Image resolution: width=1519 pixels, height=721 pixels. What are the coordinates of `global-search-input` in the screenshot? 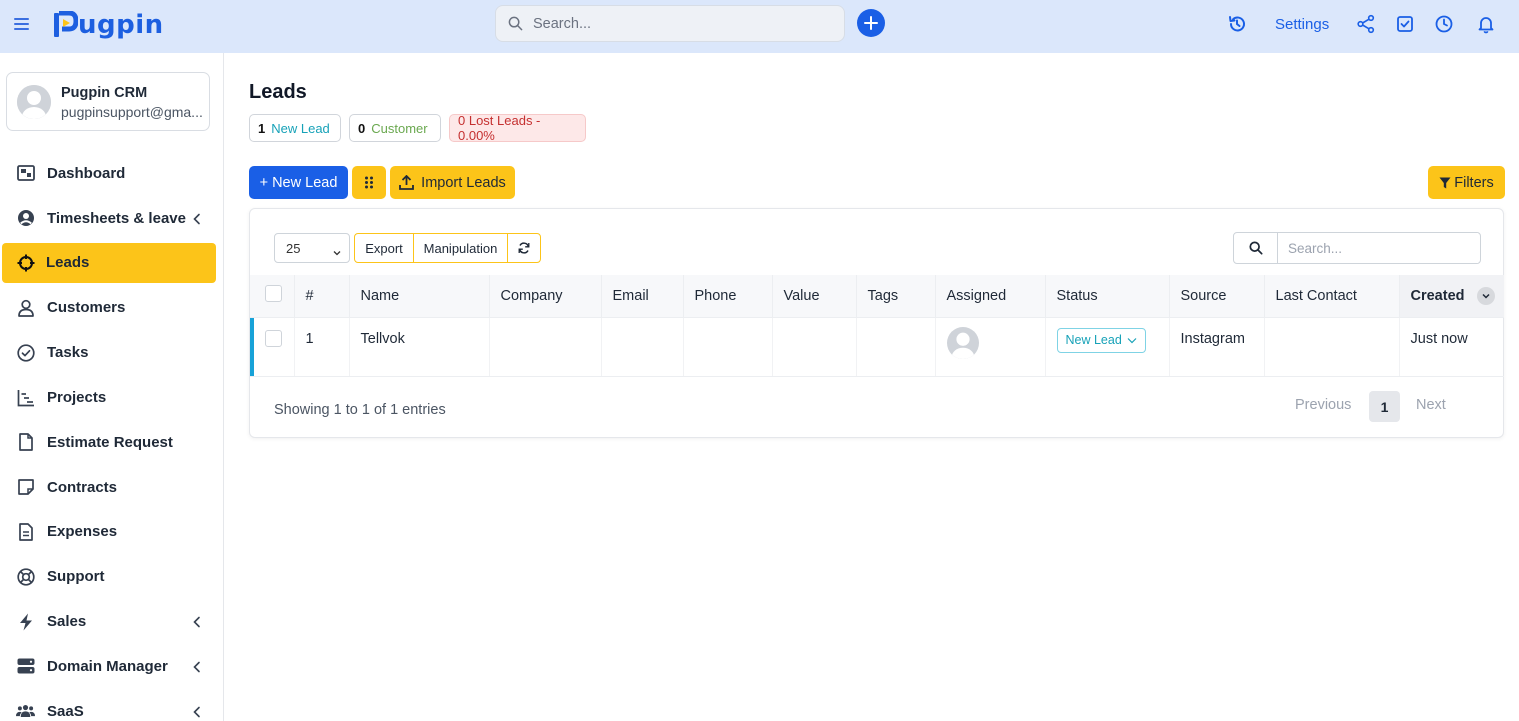 It's located at (678, 23).